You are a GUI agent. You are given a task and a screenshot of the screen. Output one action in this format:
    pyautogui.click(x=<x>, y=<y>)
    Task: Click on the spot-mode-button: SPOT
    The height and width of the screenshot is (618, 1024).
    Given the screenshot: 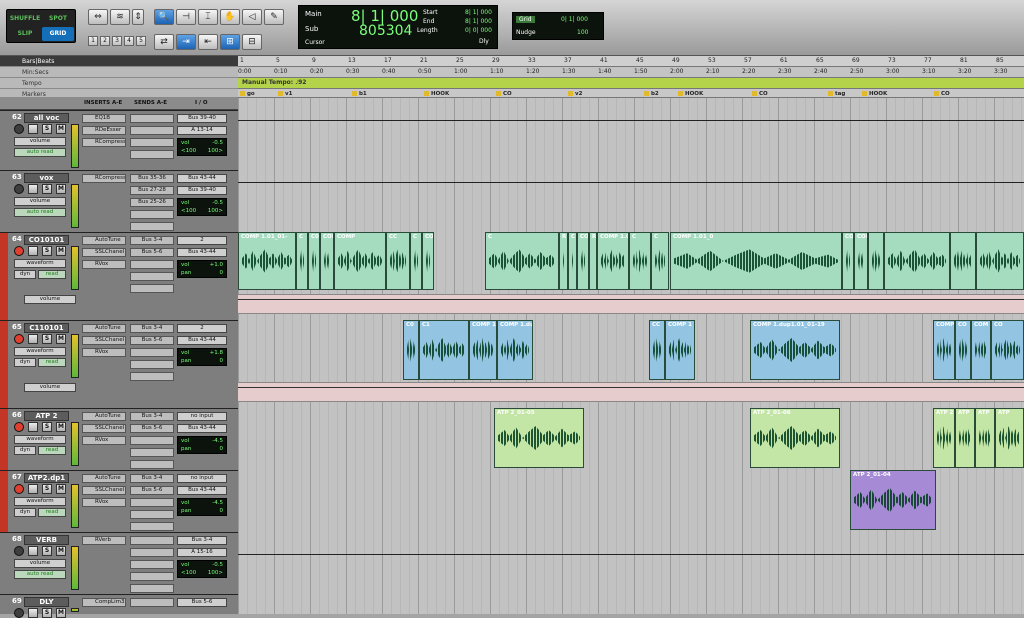 What is the action you would take?
    pyautogui.click(x=58, y=19)
    